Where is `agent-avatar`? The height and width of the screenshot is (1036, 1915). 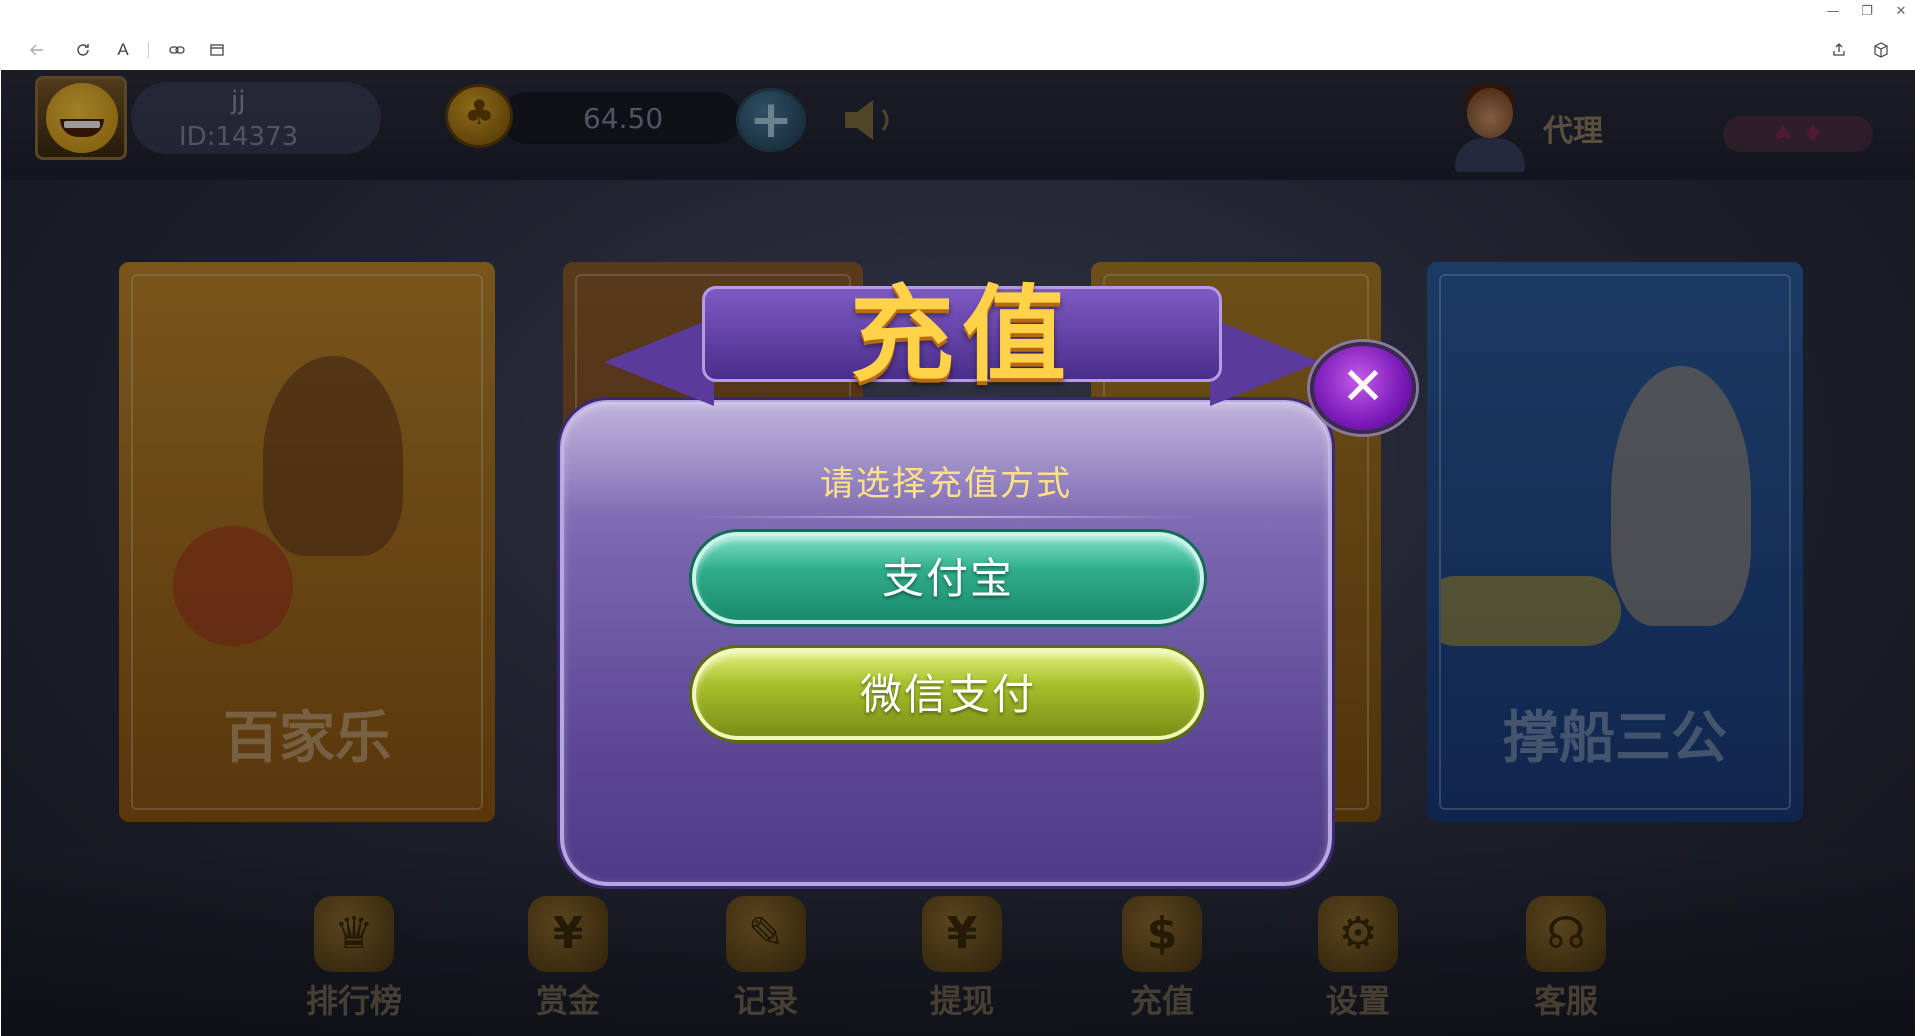 agent-avatar is located at coordinates (1490, 128).